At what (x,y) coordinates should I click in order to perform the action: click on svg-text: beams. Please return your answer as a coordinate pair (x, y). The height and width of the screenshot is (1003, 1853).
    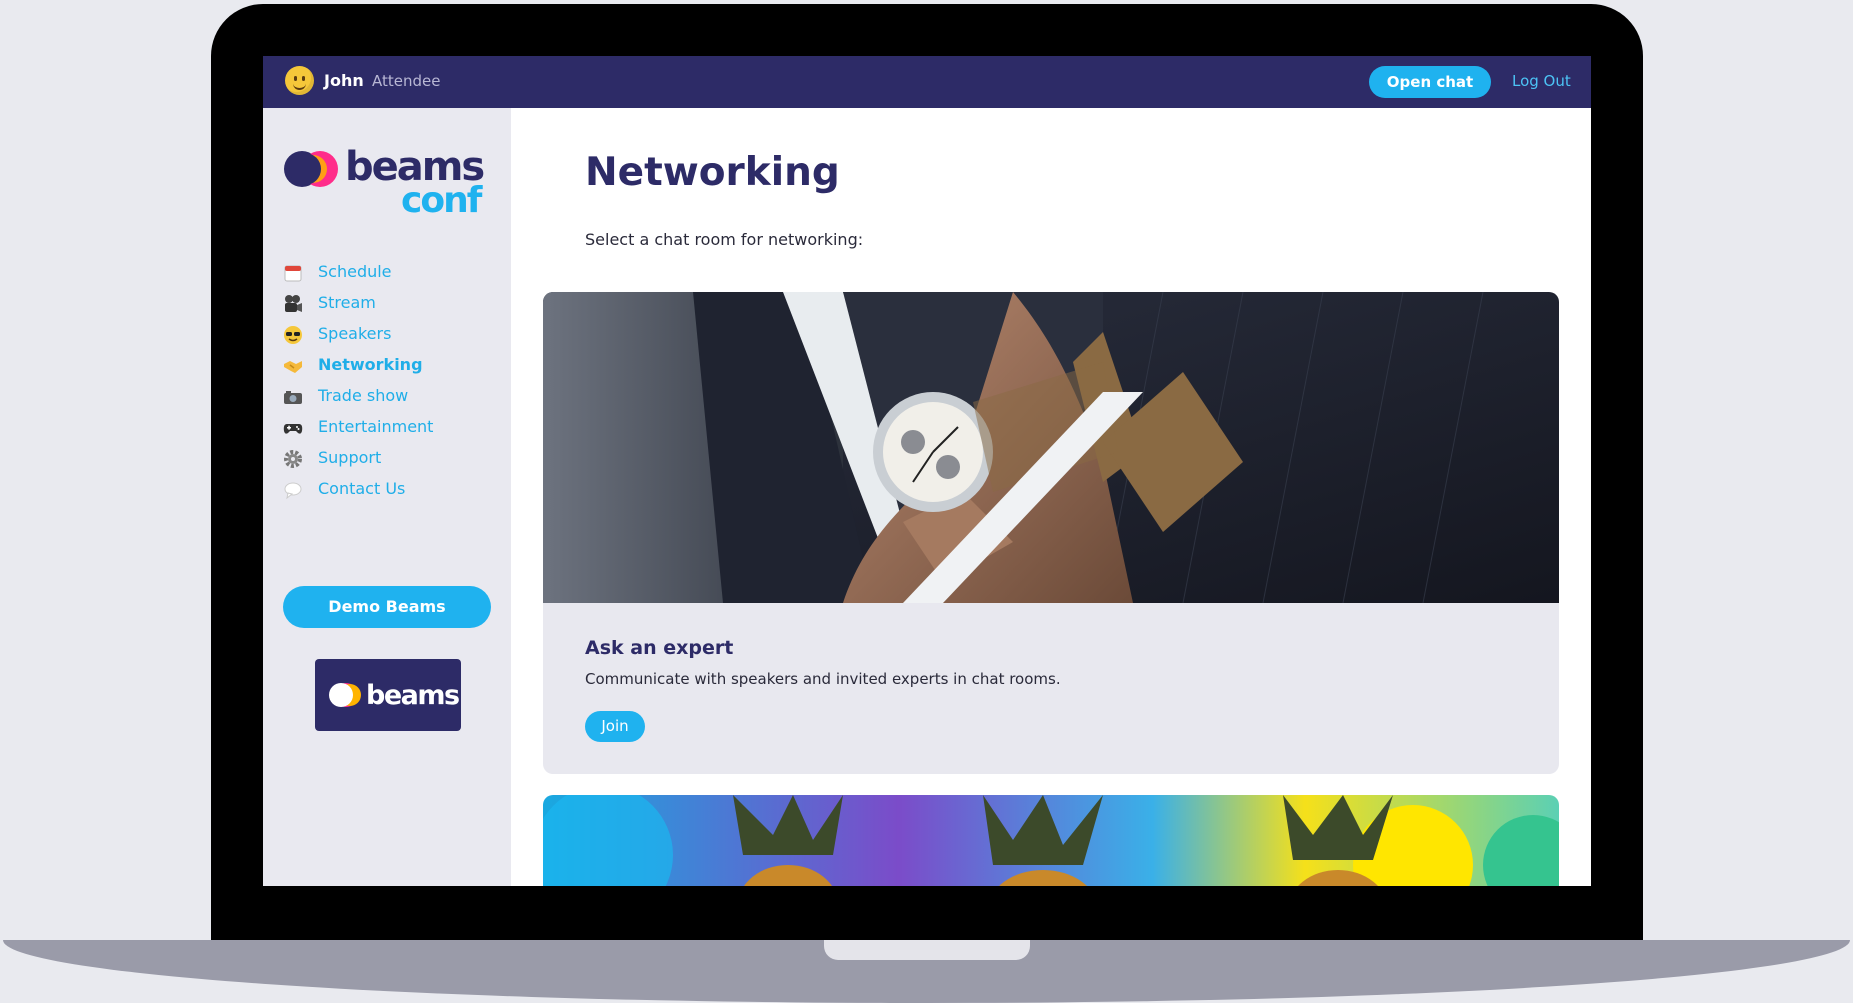
    Looking at the image, I should click on (412, 695).